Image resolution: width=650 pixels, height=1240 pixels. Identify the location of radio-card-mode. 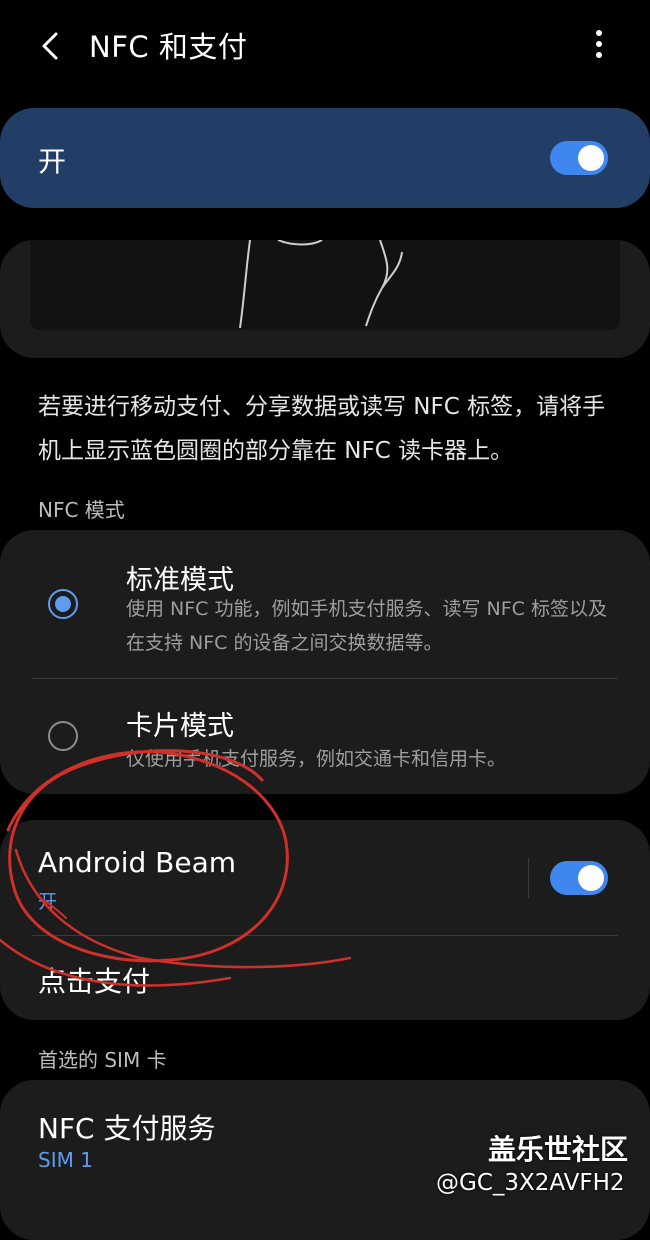
(63, 736).